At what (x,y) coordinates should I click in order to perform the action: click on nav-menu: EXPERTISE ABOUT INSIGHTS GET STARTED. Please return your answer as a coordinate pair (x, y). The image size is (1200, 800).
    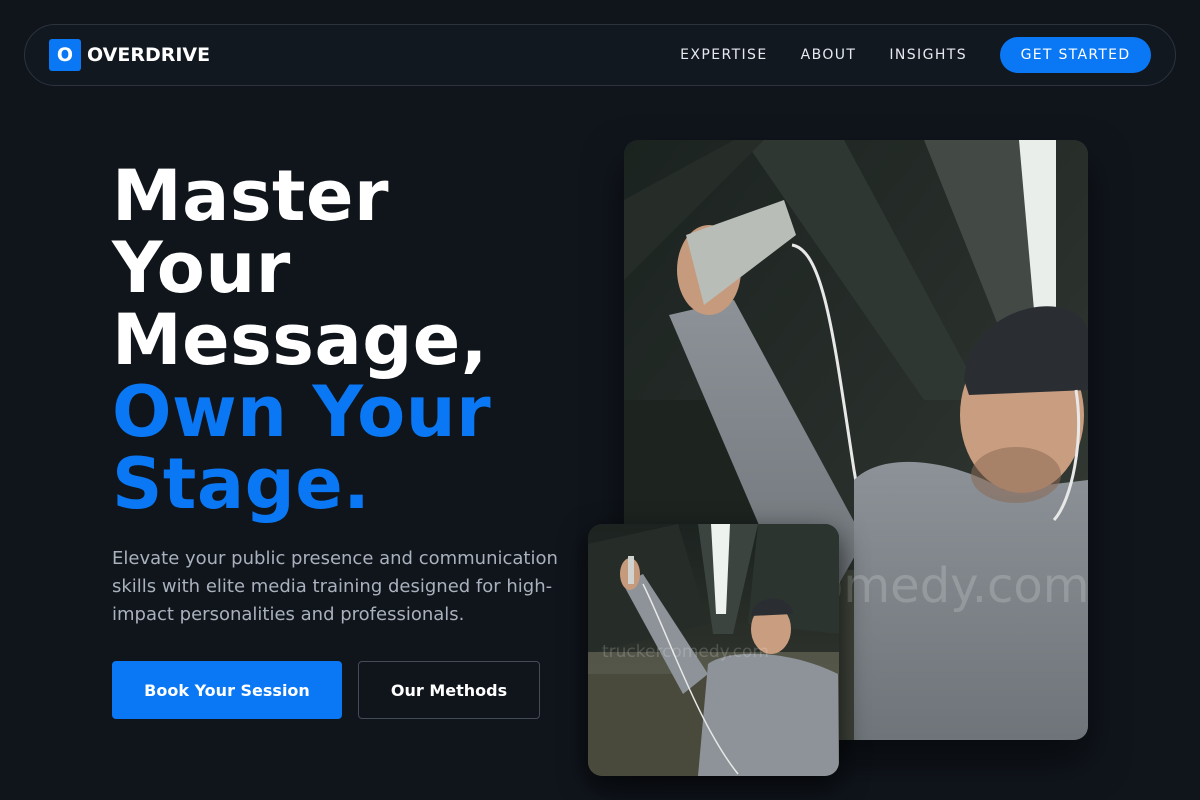
    Looking at the image, I should click on (915, 55).